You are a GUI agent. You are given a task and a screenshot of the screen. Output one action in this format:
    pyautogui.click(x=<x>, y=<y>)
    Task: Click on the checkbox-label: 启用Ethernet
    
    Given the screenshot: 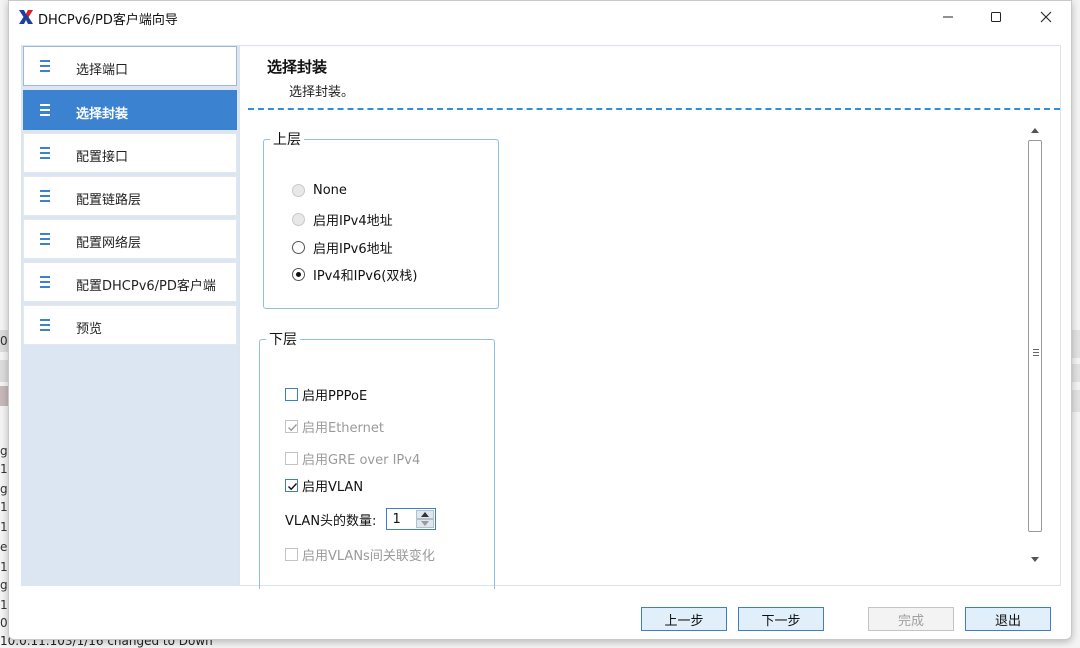 What is the action you would take?
    pyautogui.click(x=343, y=428)
    